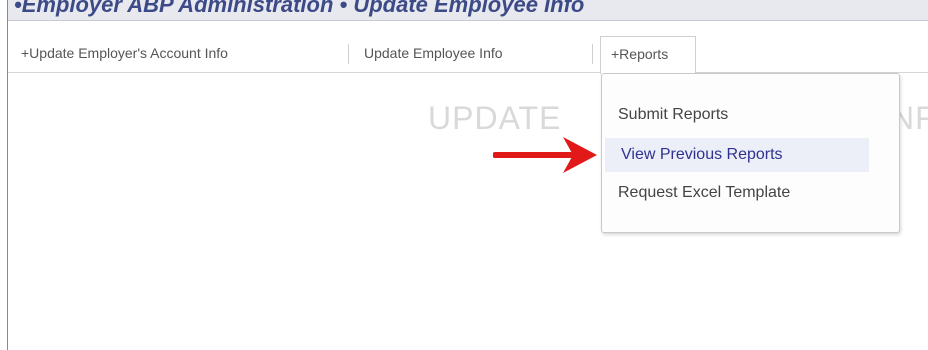  I want to click on menu-item-submit-reports: Submit Reports, so click(673, 115).